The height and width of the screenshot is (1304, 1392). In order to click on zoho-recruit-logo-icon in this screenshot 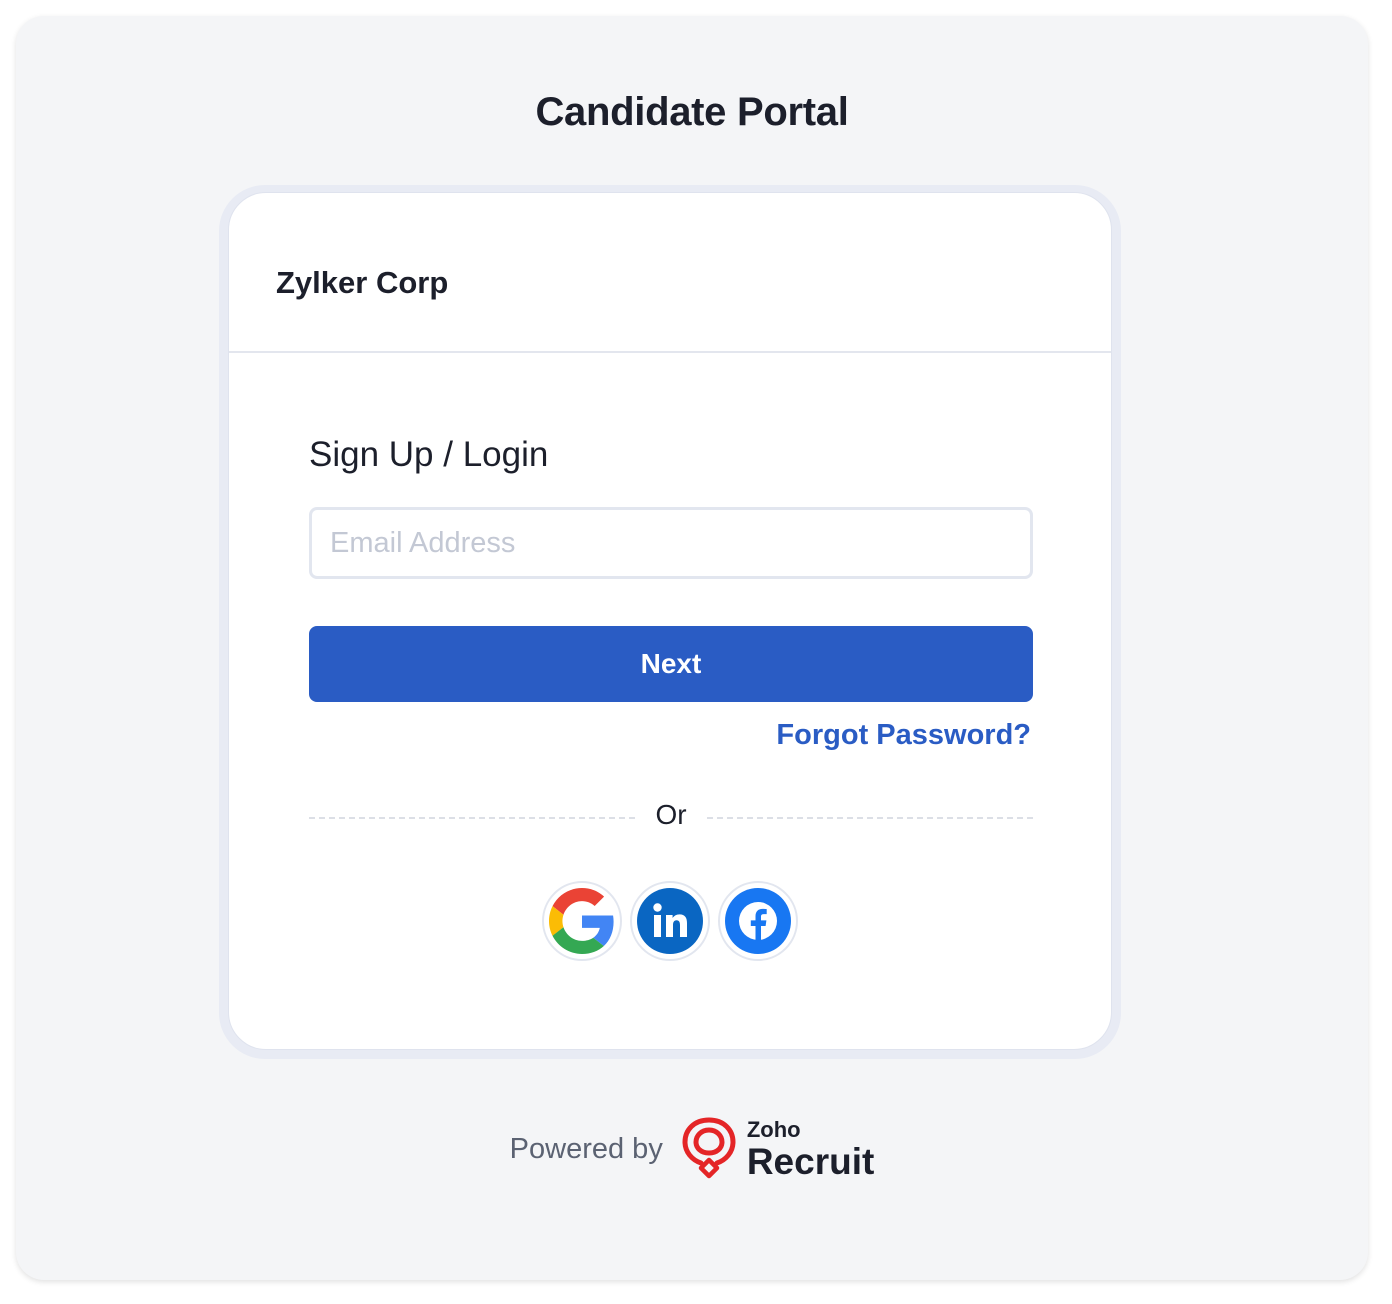, I will do `click(709, 1148)`.